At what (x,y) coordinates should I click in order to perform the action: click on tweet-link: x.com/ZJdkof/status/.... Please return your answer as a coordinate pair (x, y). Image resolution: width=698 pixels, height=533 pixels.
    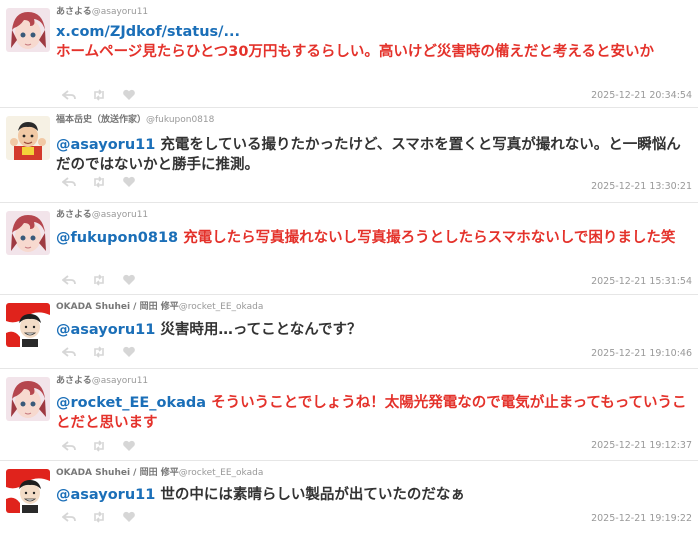
    Looking at the image, I should click on (148, 32).